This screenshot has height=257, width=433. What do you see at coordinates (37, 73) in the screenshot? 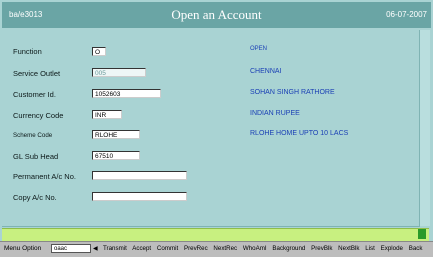
I see `service-outlet-label: Service Outlet` at bounding box center [37, 73].